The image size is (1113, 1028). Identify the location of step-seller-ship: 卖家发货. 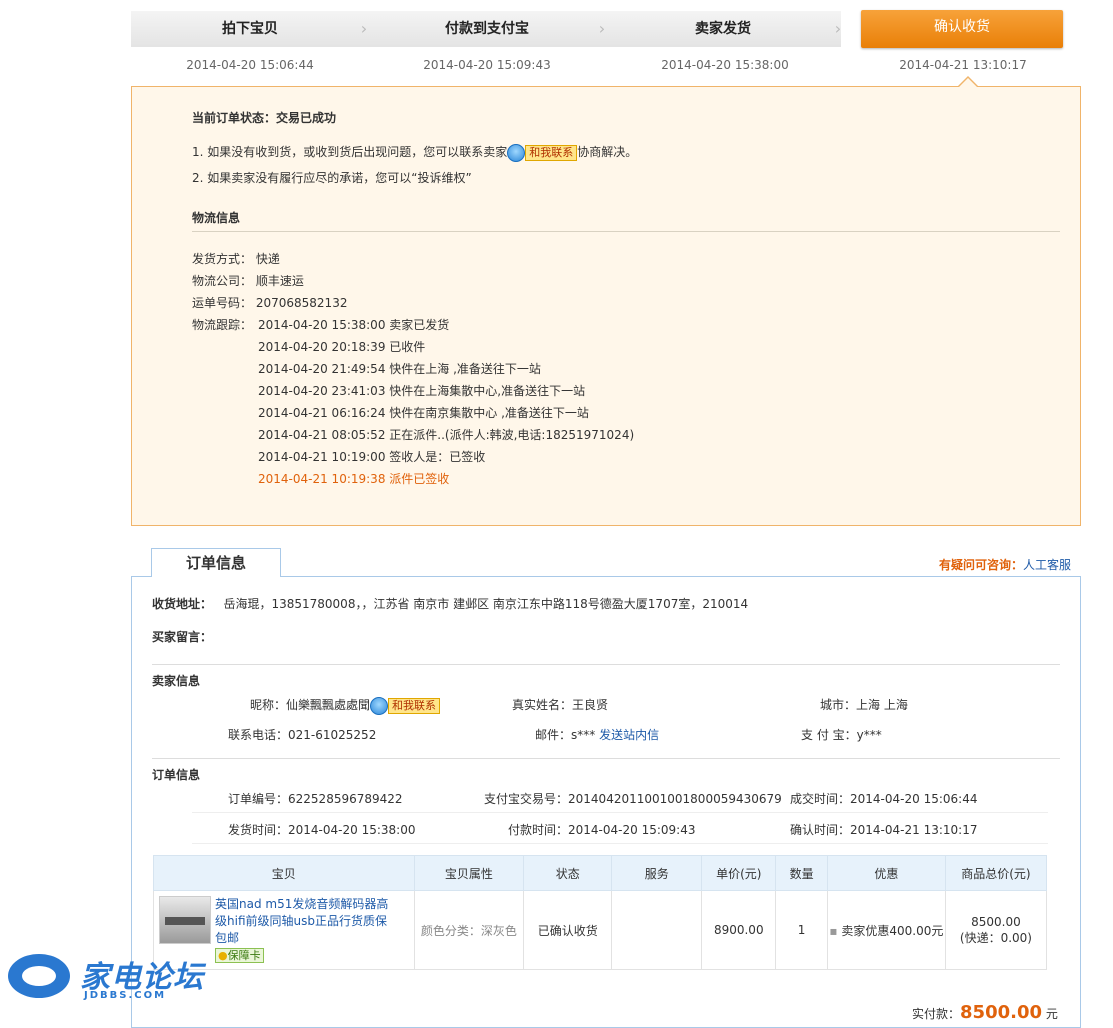
(723, 29).